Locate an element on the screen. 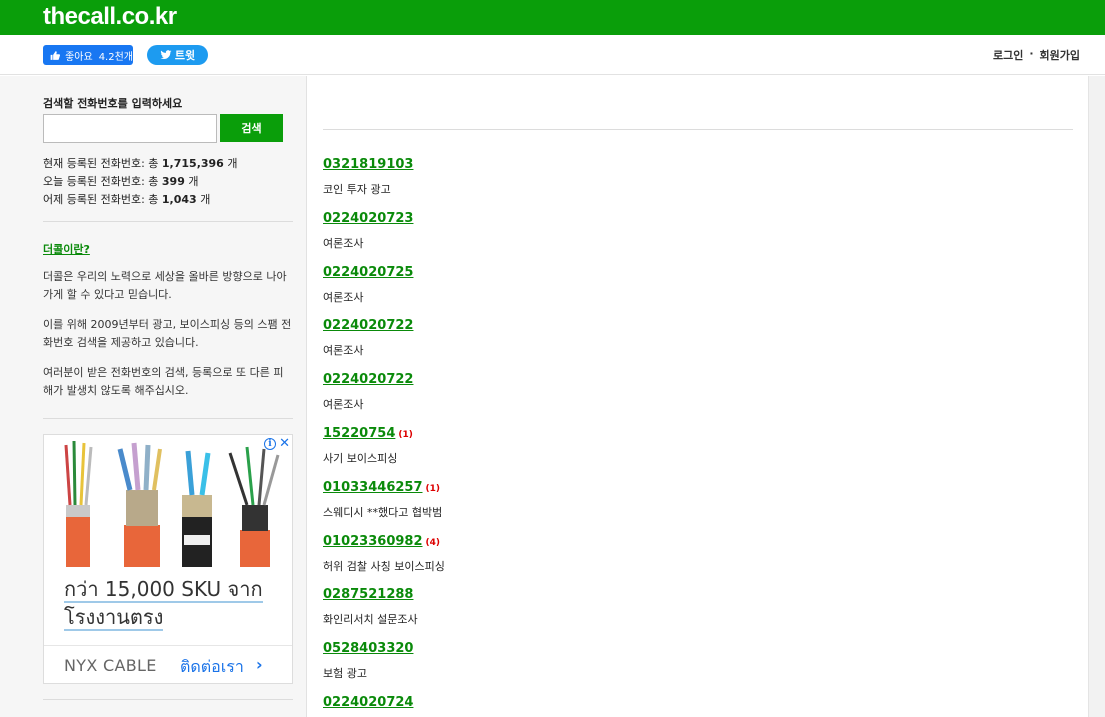 This screenshot has height=717, width=1105. phone-number-link: 0224020724 is located at coordinates (368, 702).